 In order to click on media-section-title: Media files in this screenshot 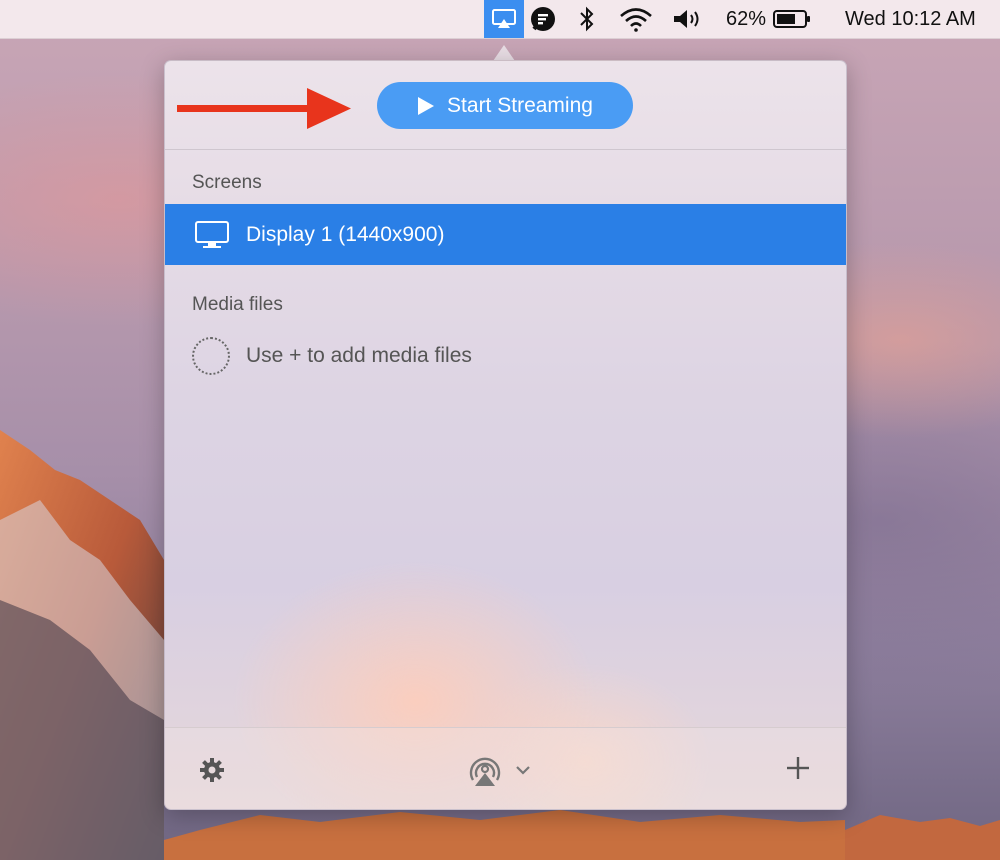, I will do `click(237, 304)`.